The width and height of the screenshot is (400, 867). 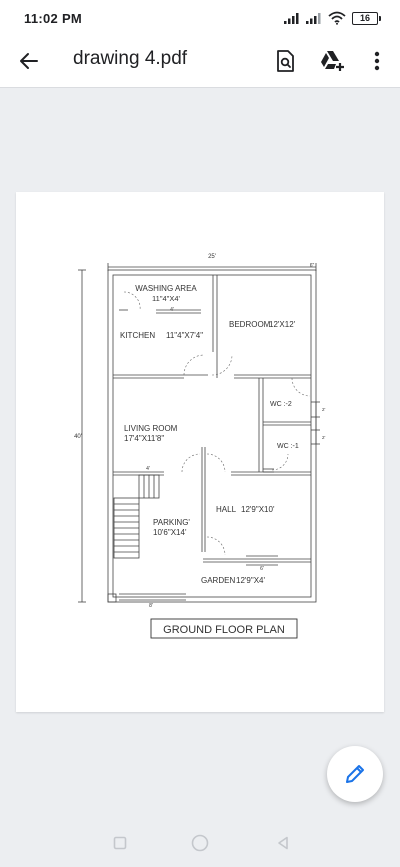 What do you see at coordinates (262, 569) in the screenshot?
I see `garden-window-mark: 6'` at bounding box center [262, 569].